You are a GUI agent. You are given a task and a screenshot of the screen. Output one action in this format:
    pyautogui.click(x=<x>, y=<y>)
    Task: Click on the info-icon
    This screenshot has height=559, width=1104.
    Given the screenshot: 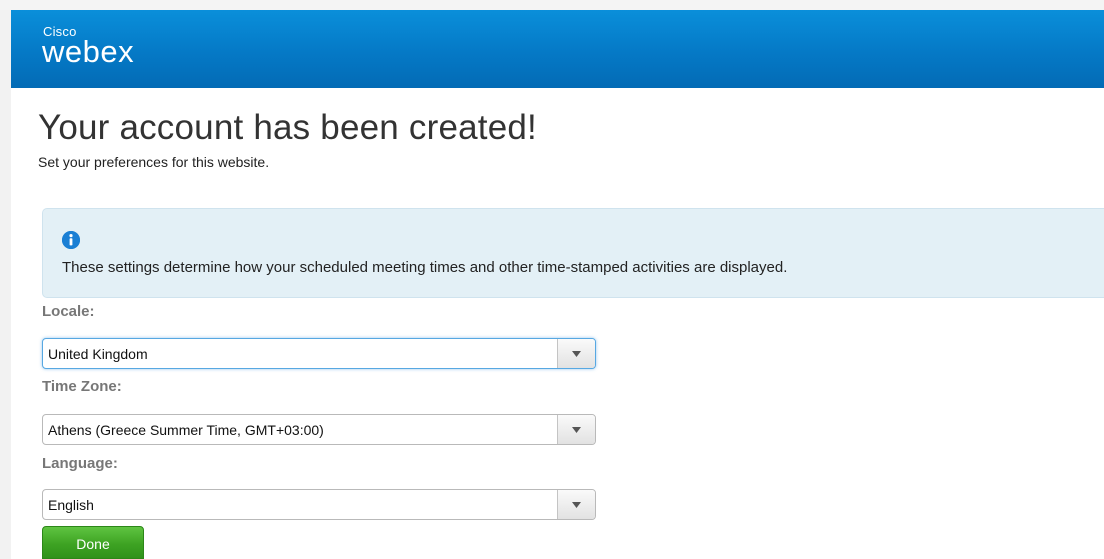 What is the action you would take?
    pyautogui.click(x=71, y=240)
    